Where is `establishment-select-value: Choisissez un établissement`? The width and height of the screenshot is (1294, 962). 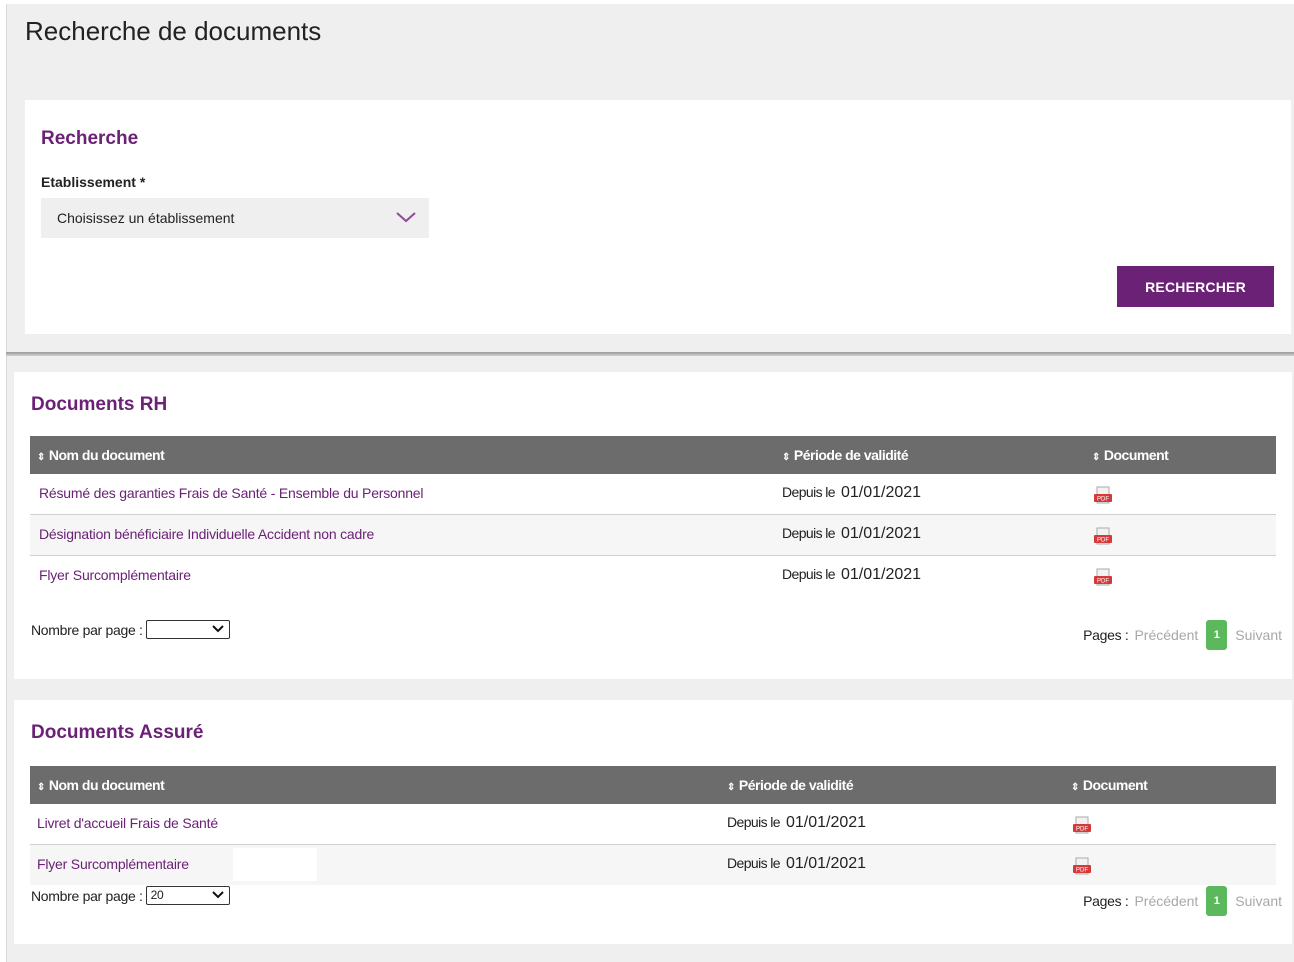 establishment-select-value: Choisissez un établissement is located at coordinates (146, 218).